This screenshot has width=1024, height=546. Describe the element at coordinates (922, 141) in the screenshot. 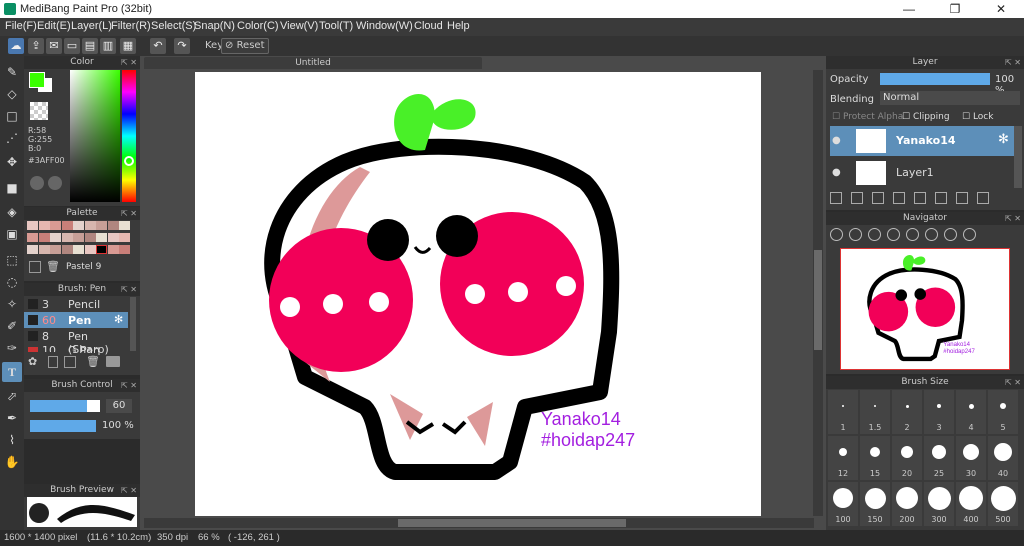

I see `layer-row-yanako14: ● Yanako14 ✻` at that location.